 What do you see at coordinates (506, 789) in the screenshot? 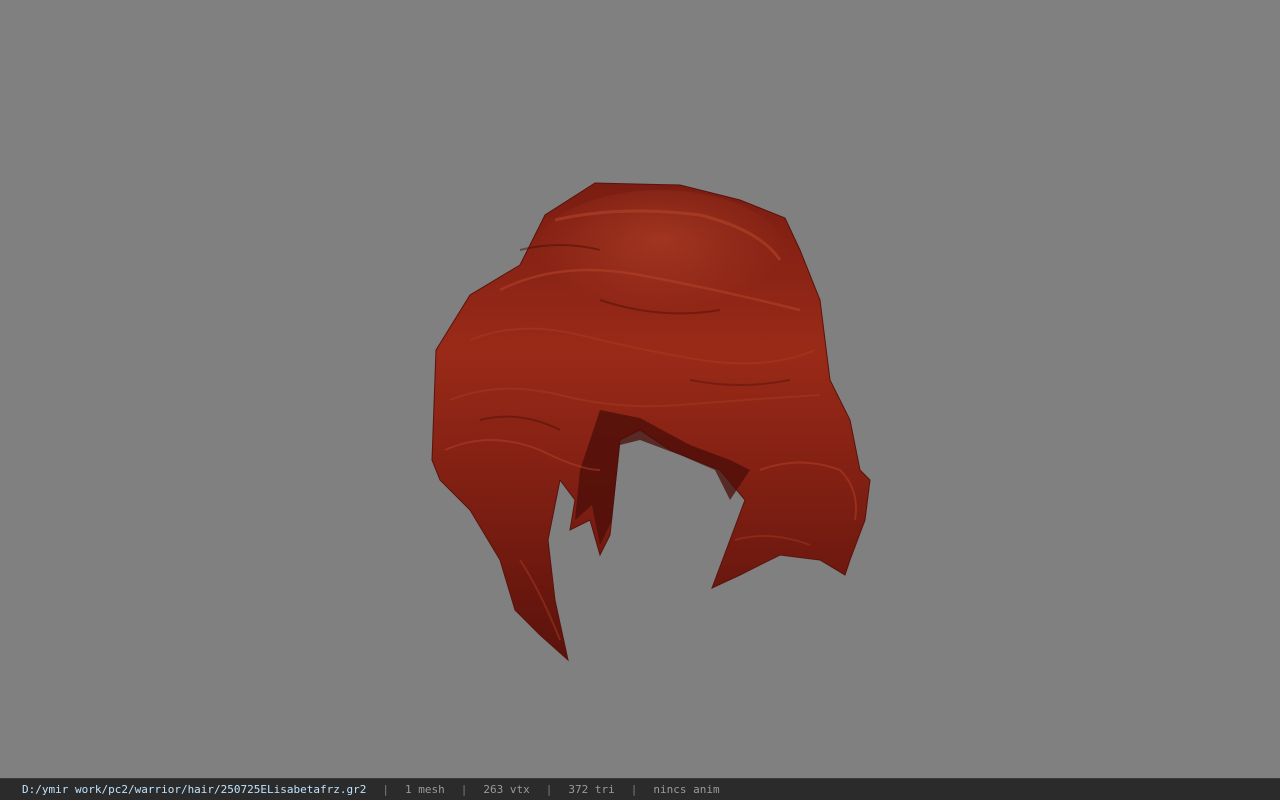
I see `vertex-count: 263 vtx` at bounding box center [506, 789].